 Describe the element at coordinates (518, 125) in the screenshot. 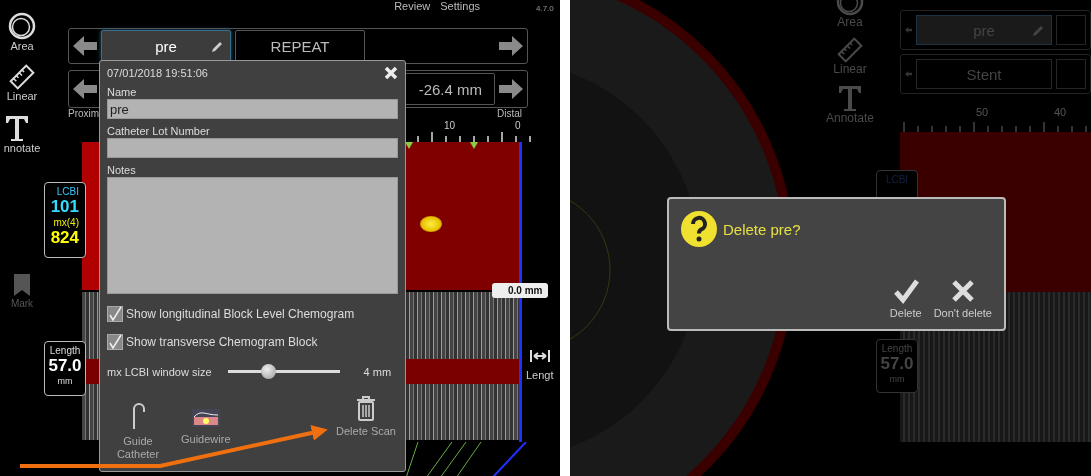

I see `scale-label: 0` at that location.